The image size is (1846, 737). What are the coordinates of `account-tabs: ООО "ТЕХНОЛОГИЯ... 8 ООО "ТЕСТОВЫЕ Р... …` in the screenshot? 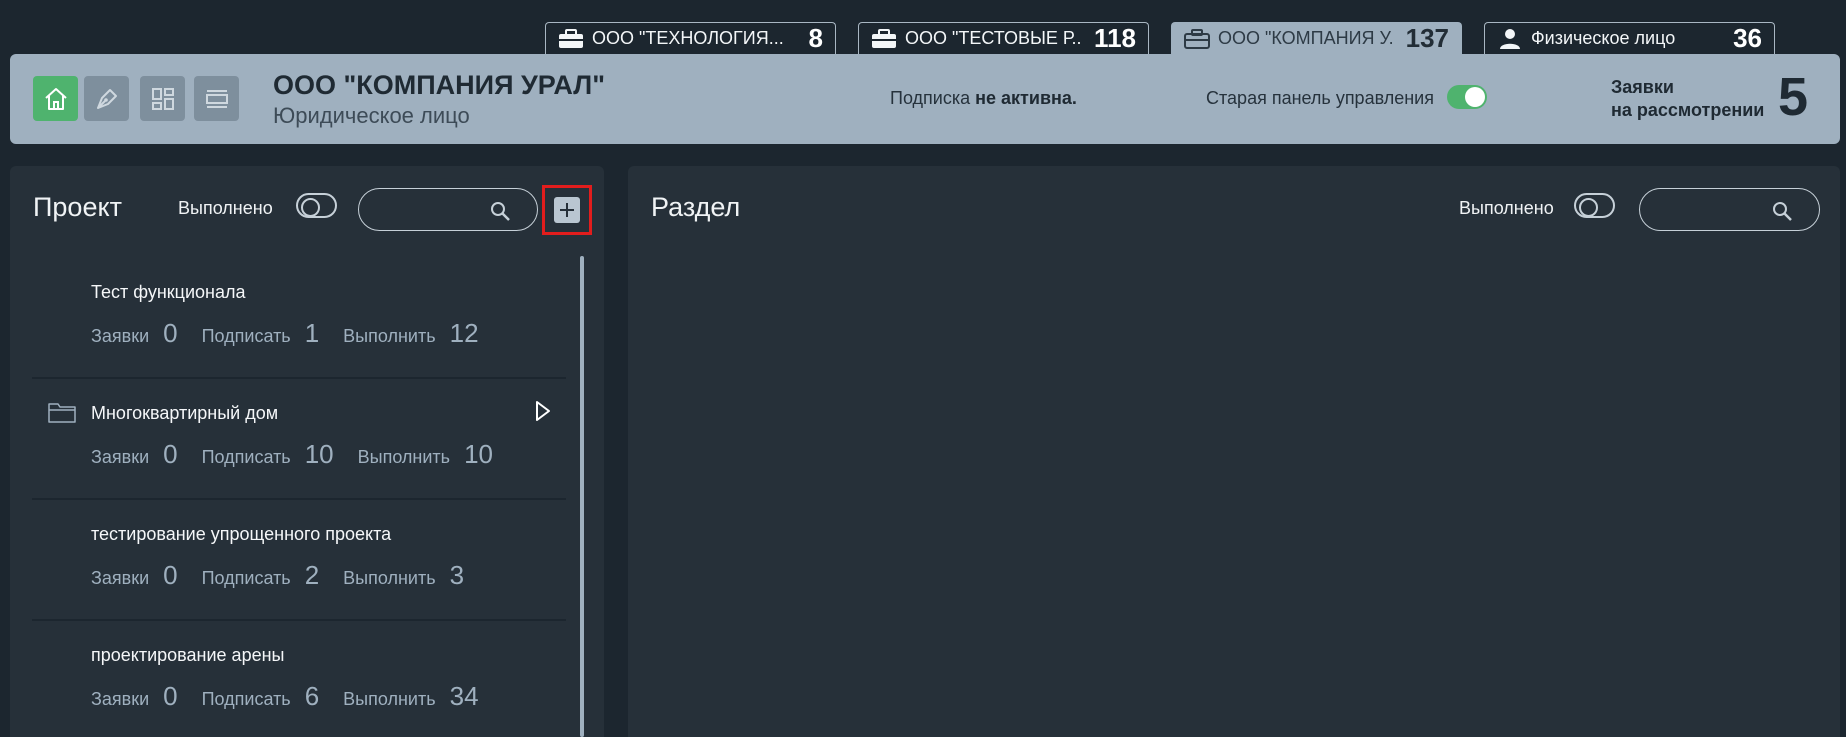 It's located at (1160, 38).